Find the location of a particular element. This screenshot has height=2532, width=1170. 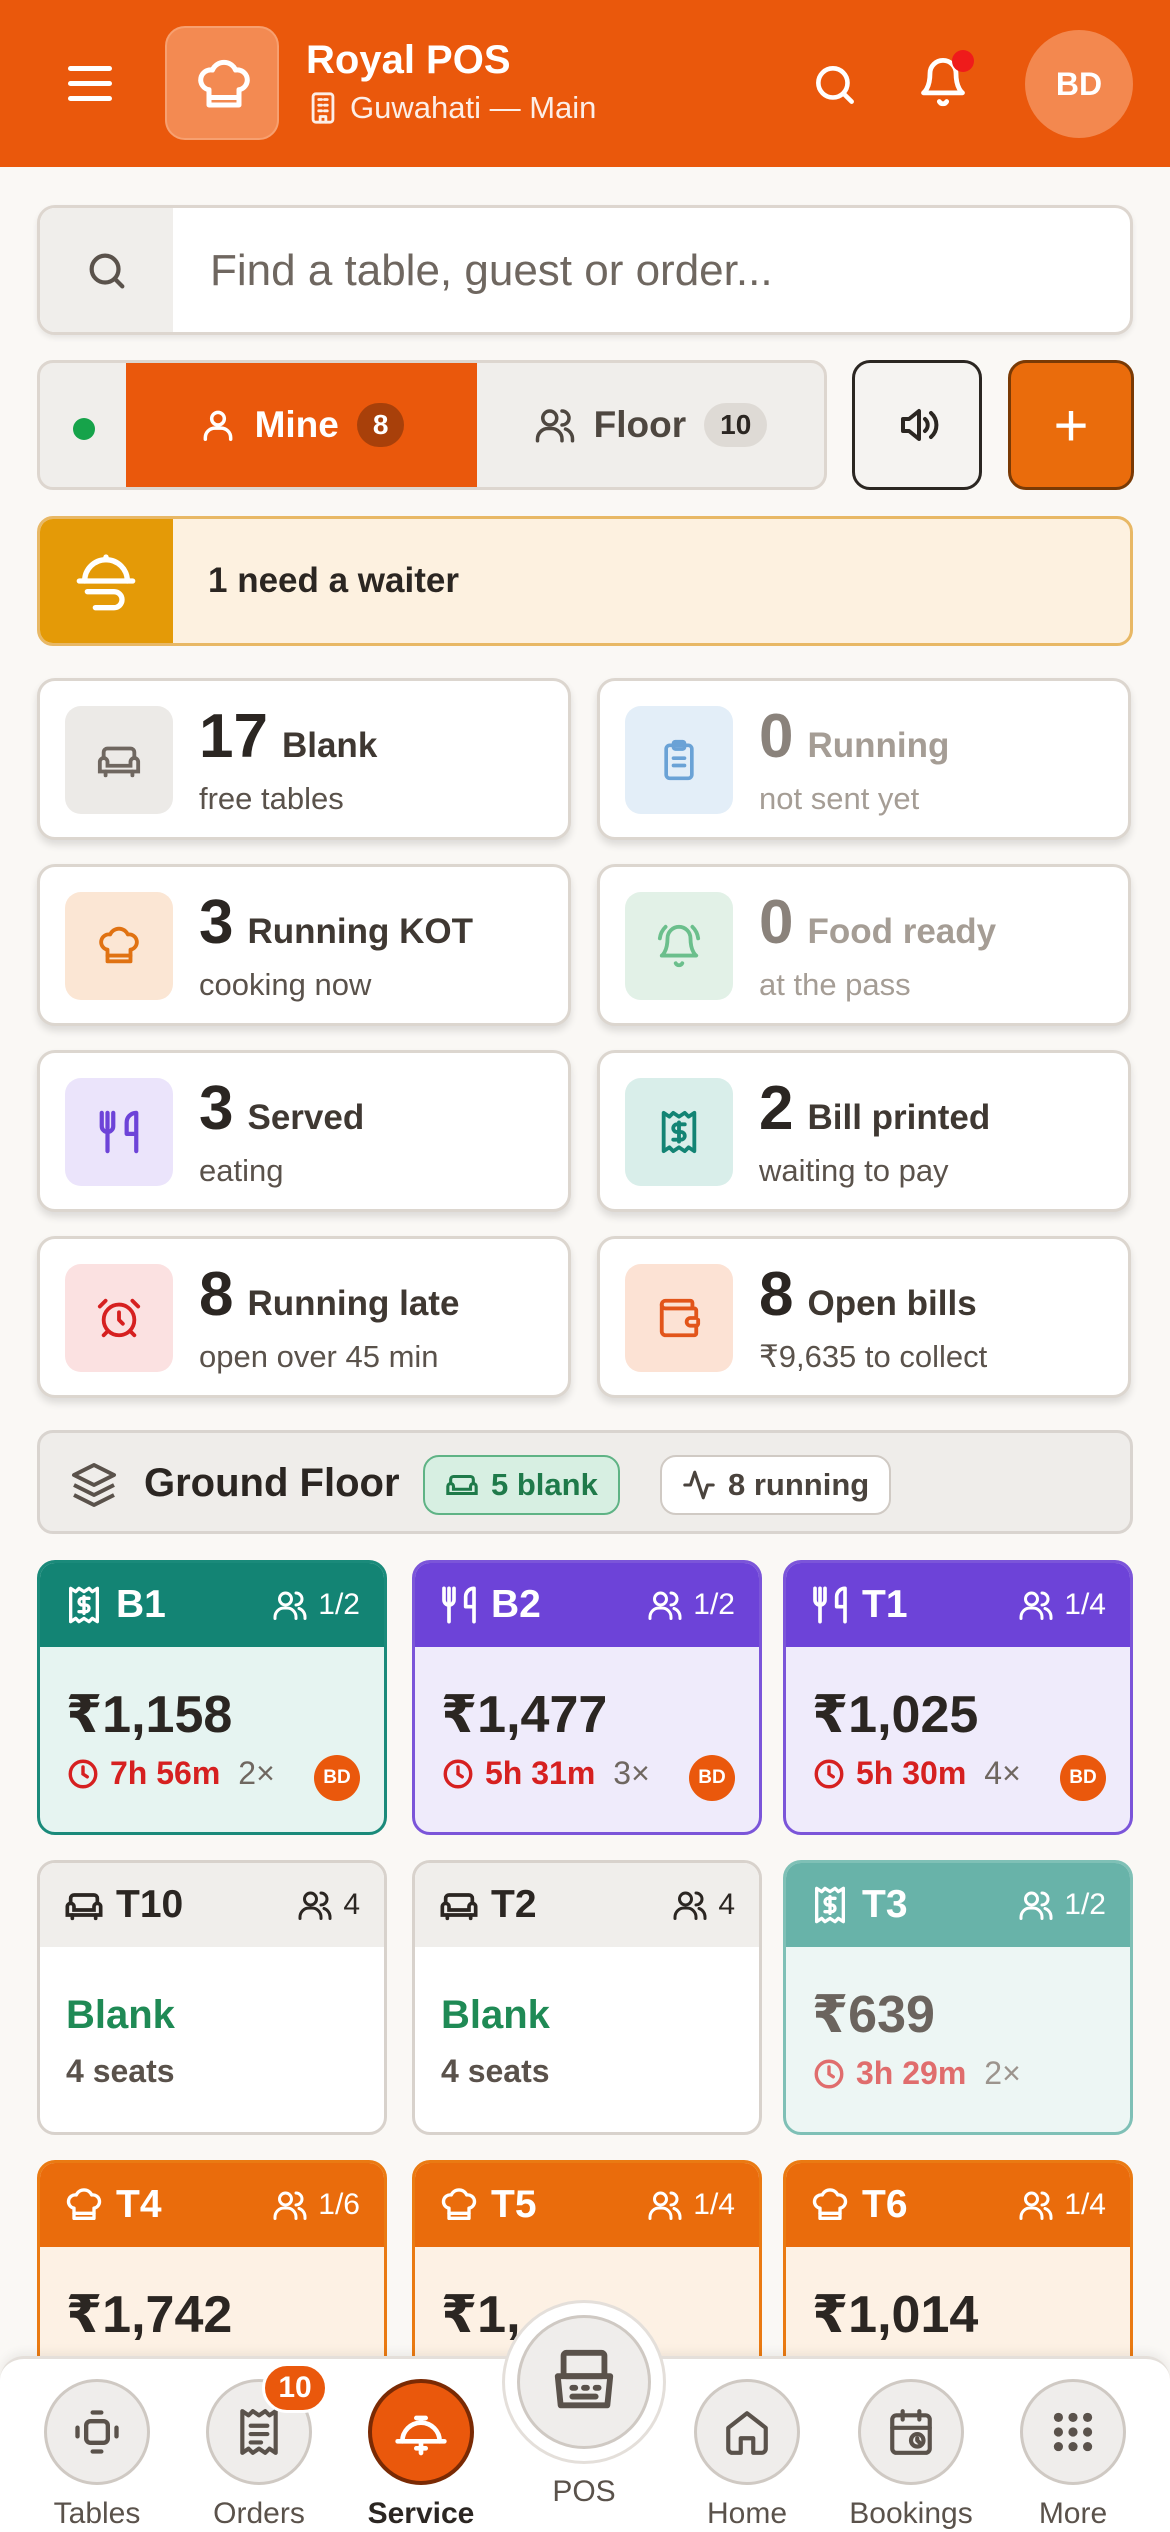

table-amount: ₹1,025 is located at coordinates (895, 1715).